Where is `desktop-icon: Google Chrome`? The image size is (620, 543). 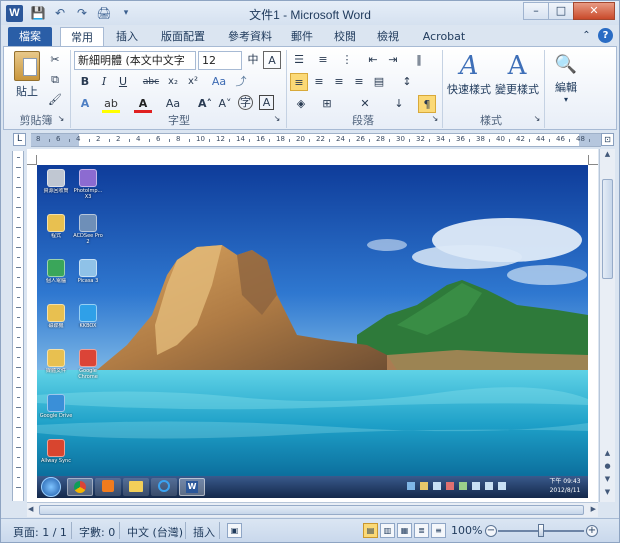 desktop-icon: Google Chrome is located at coordinates (88, 365).